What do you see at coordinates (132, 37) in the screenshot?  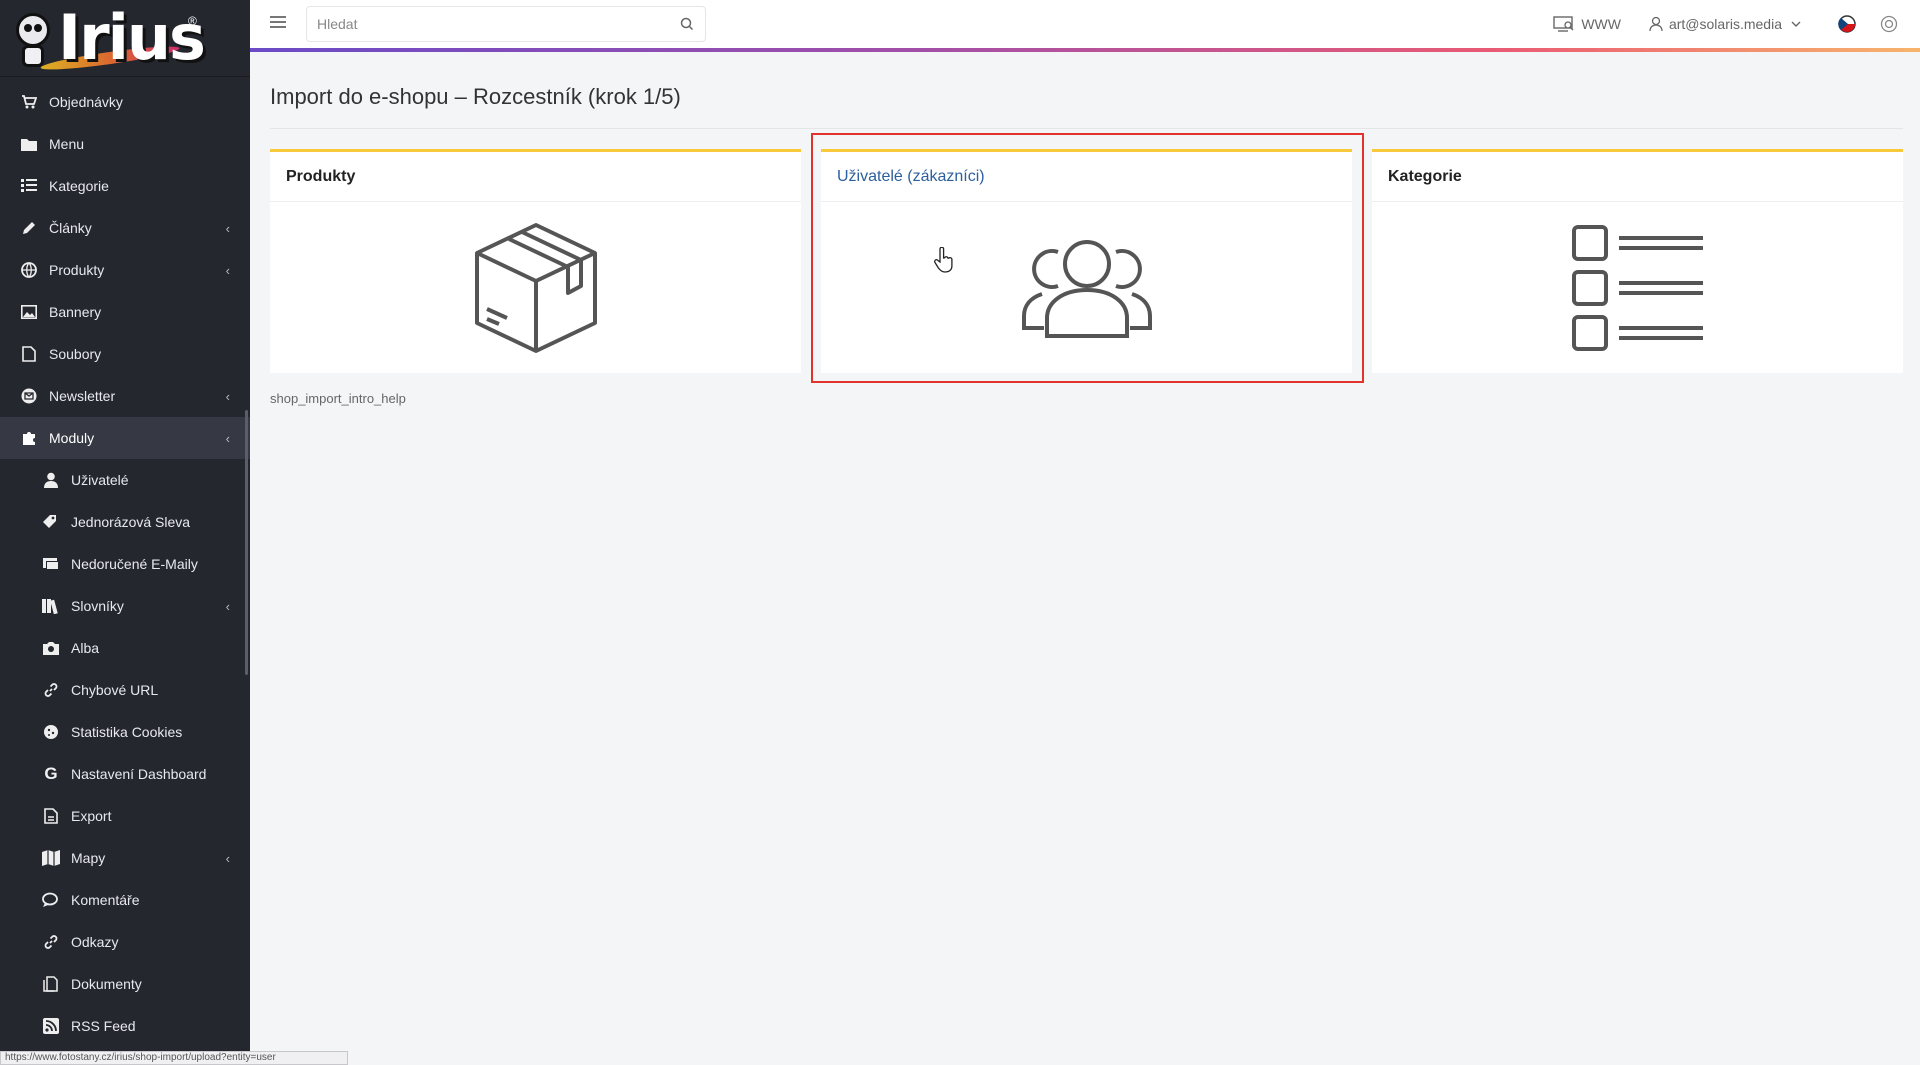 I see `logo-text: Irius` at bounding box center [132, 37].